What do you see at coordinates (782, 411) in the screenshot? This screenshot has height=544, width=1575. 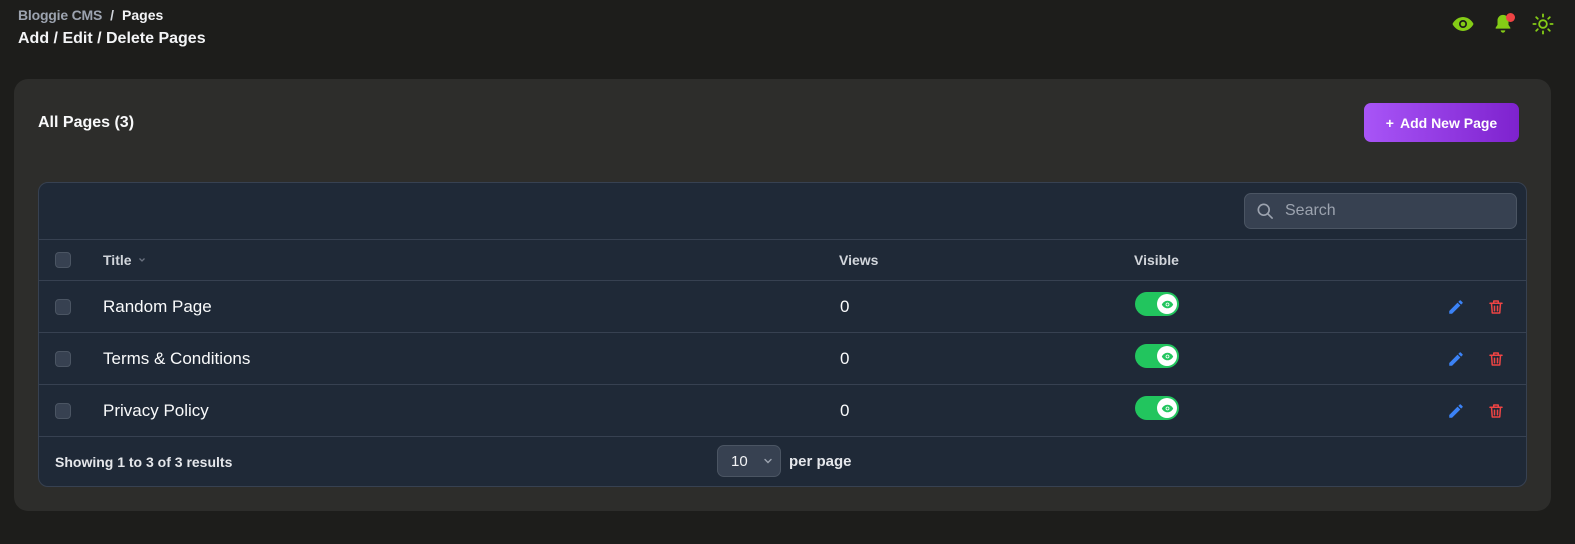 I see `table-row: Privacy Policy 0` at bounding box center [782, 411].